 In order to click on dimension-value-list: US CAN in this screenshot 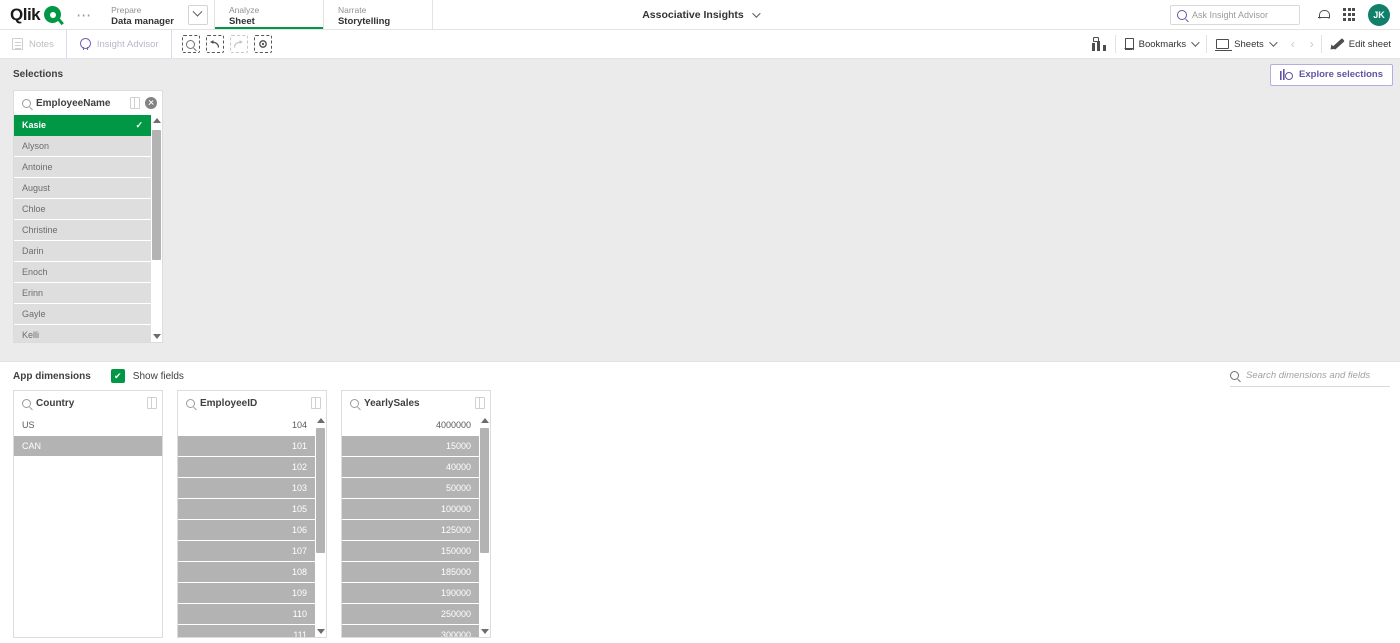, I will do `click(88, 526)`.